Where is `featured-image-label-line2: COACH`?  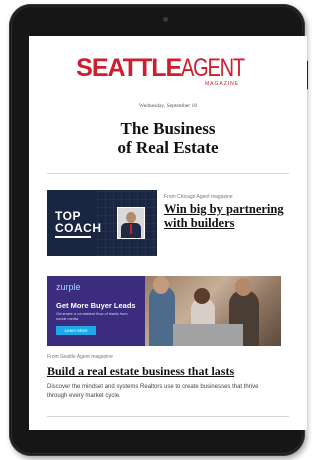
featured-image-label-line2: COACH is located at coordinates (78, 228).